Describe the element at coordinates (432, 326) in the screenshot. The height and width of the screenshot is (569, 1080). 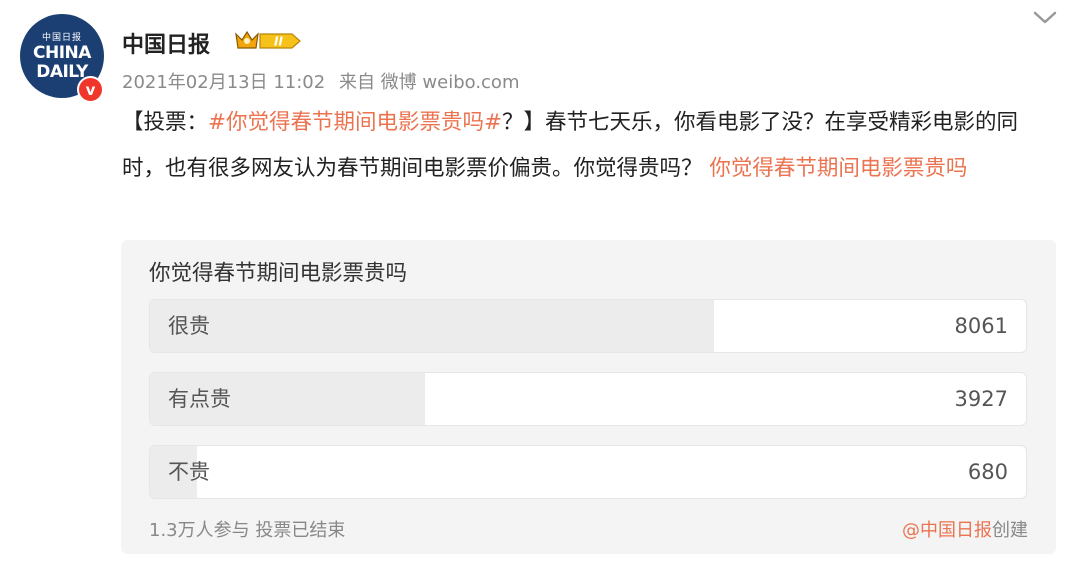
I see `poll-option-bar` at that location.